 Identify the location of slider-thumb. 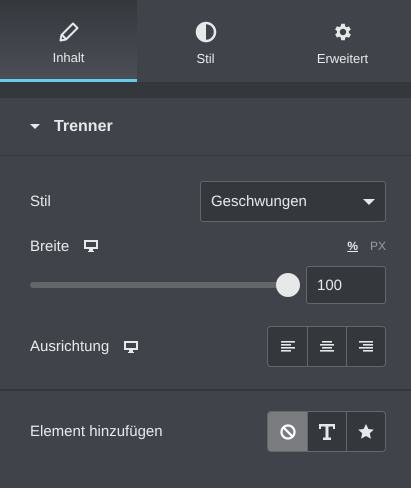
(288, 285).